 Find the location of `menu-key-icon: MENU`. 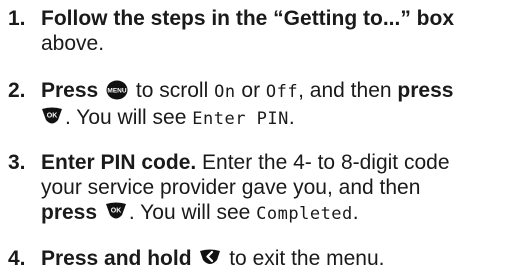

menu-key-icon: MENU is located at coordinates (117, 90).